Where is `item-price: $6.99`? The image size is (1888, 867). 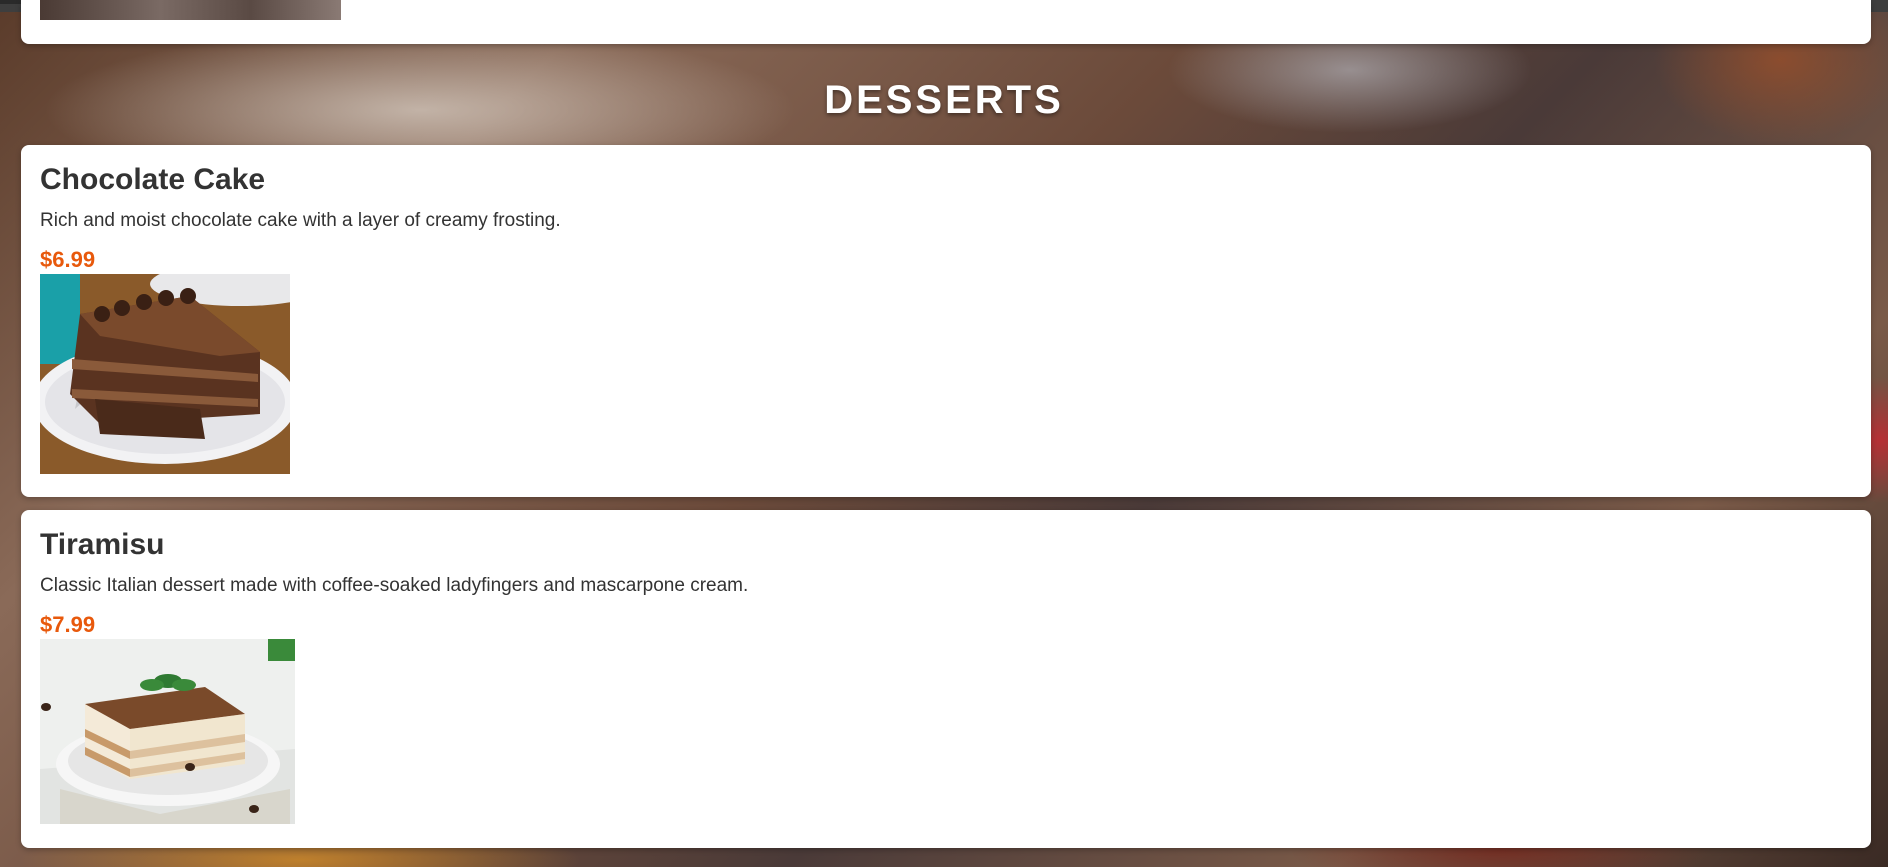
item-price: $6.99 is located at coordinates (68, 259).